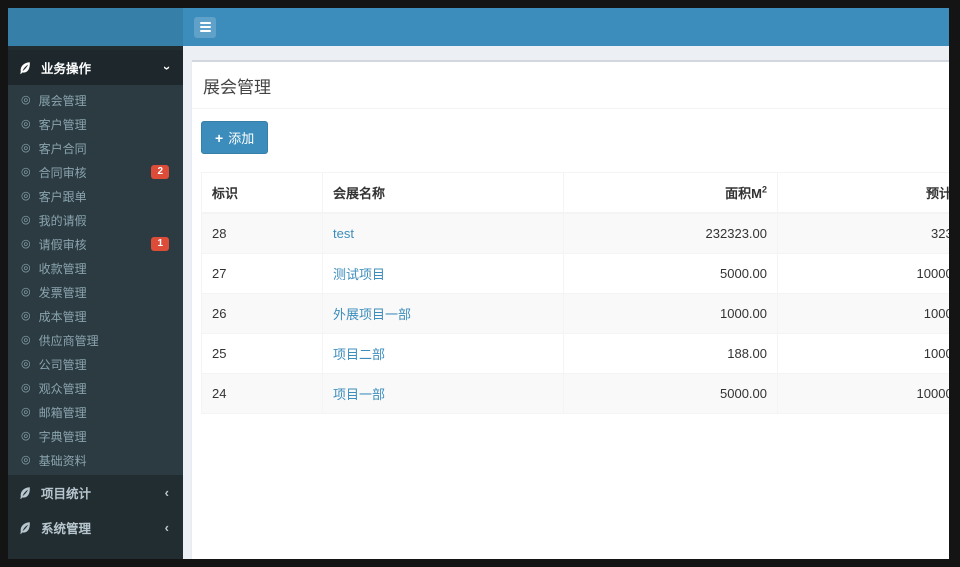  Describe the element at coordinates (95, 340) in the screenshot. I see `sidebar-item-supplier-management: ◎ 供应商管理` at that location.